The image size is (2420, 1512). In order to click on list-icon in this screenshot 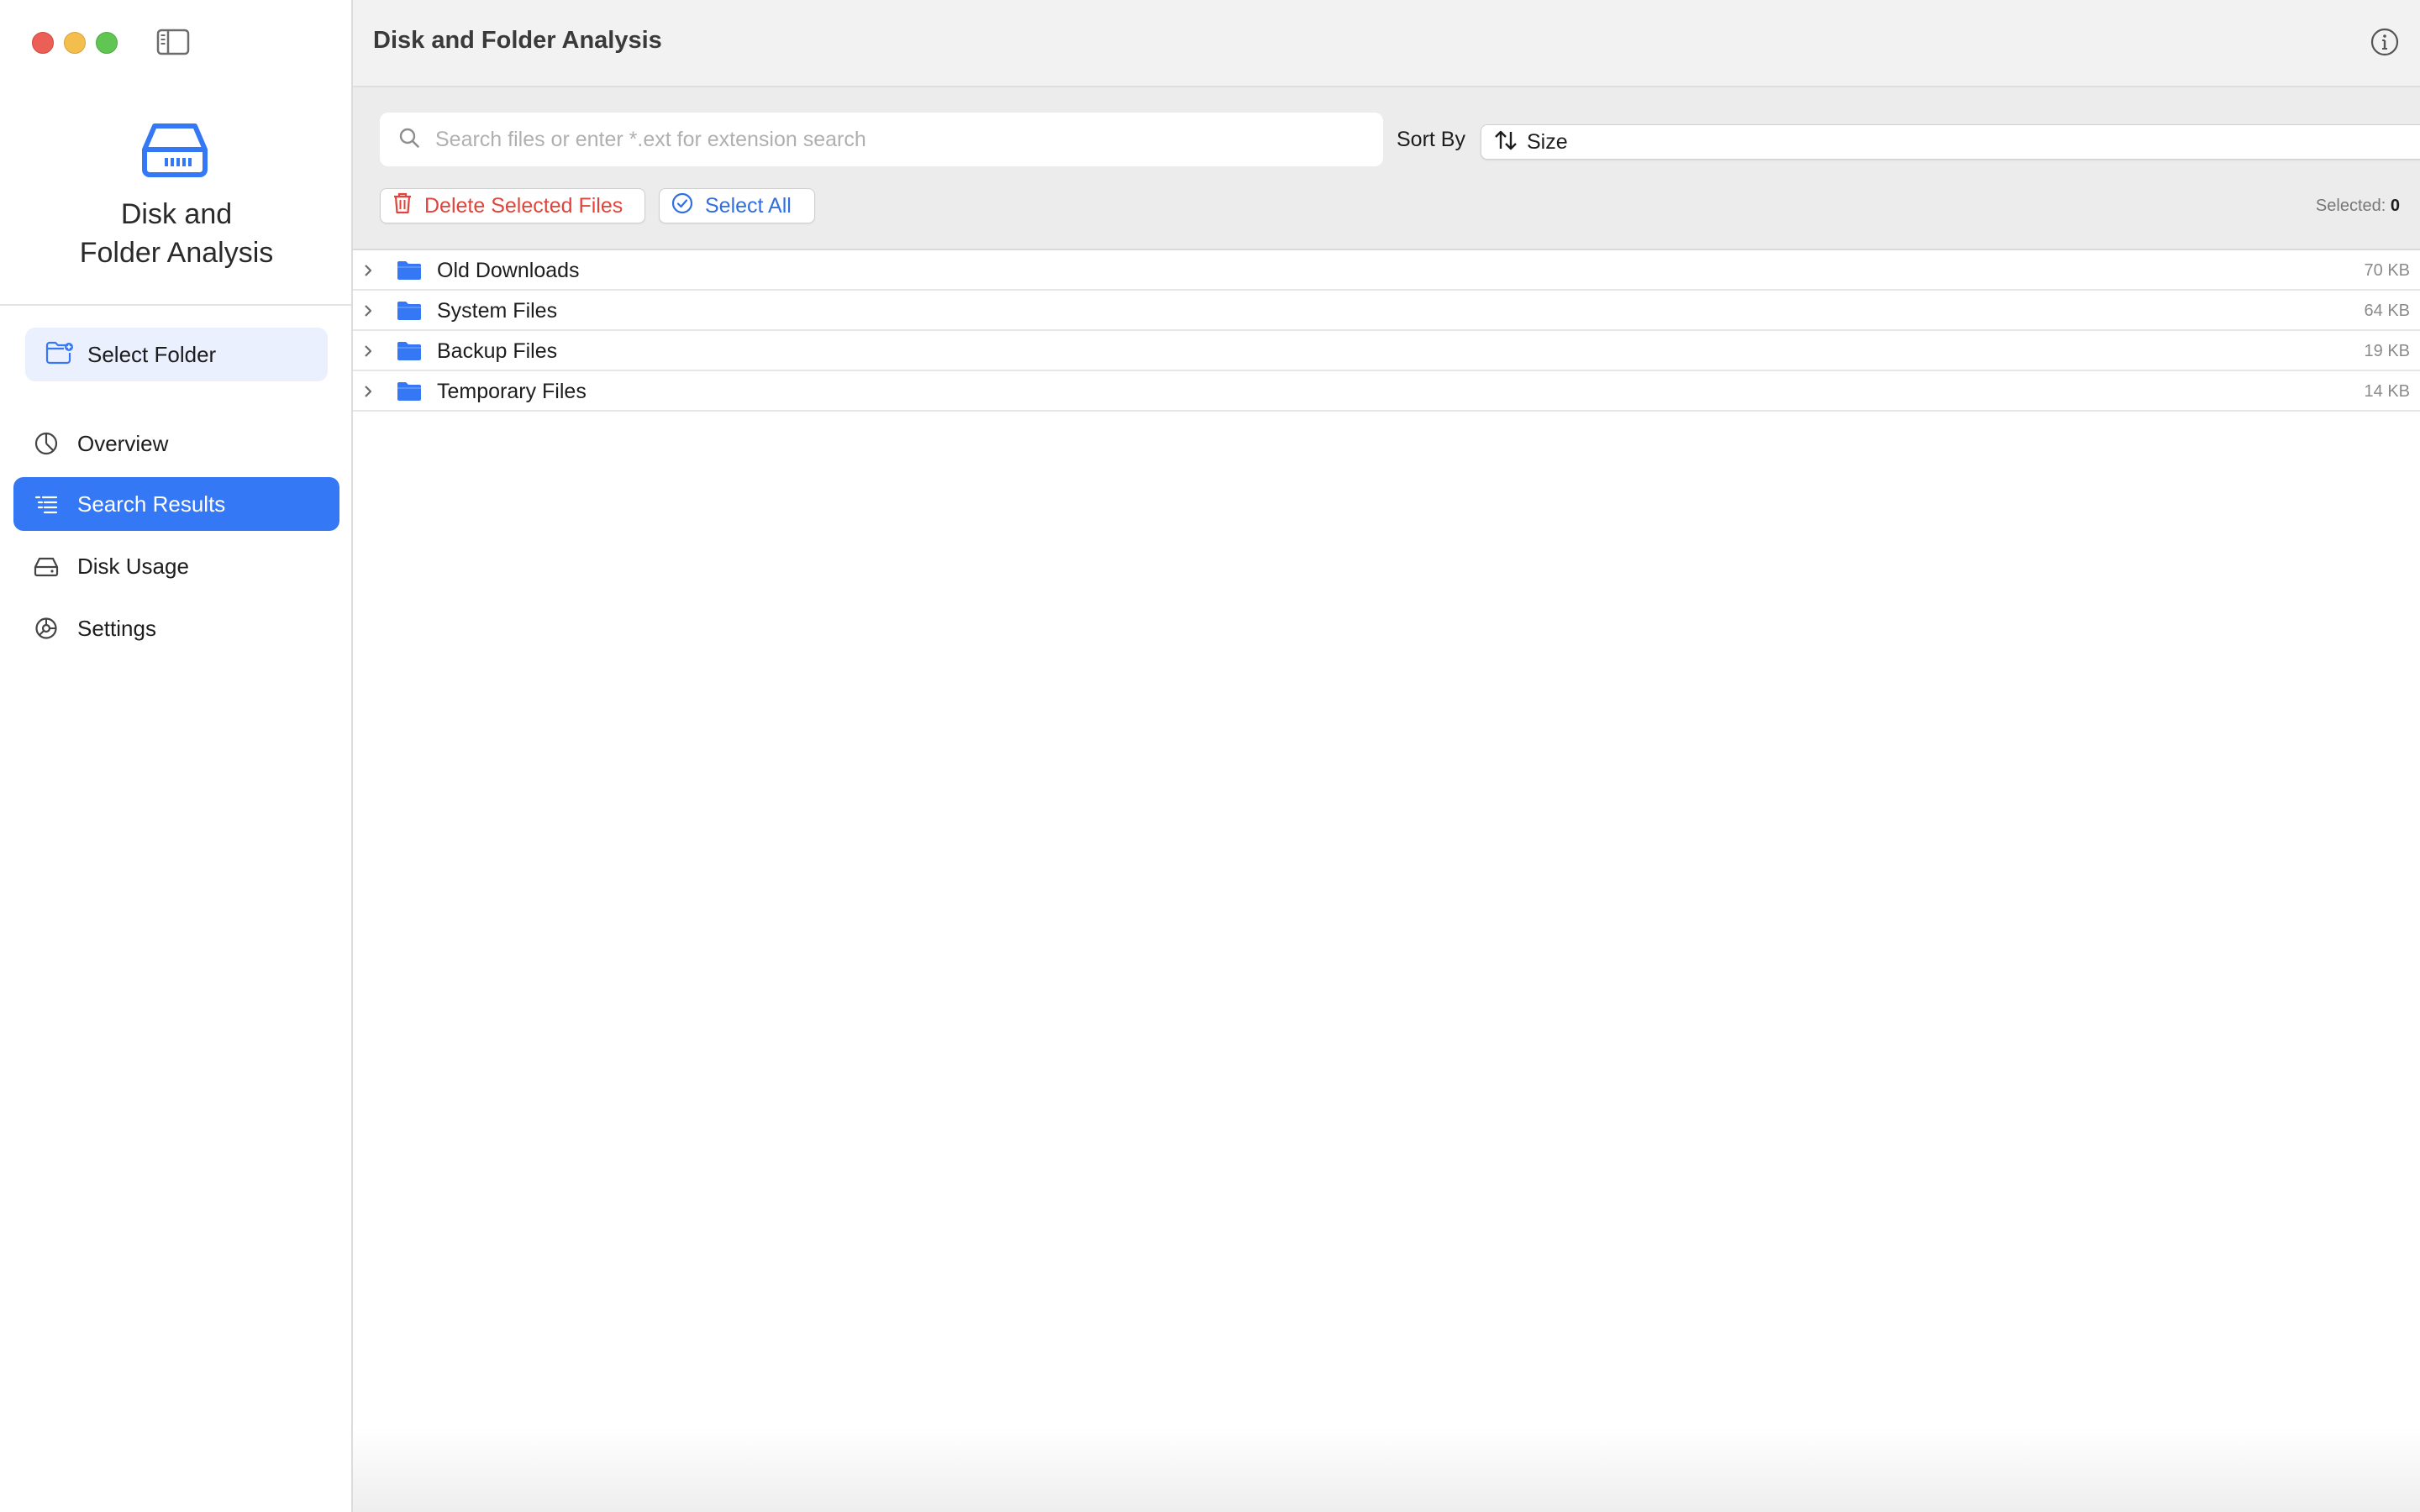, I will do `click(46, 504)`.